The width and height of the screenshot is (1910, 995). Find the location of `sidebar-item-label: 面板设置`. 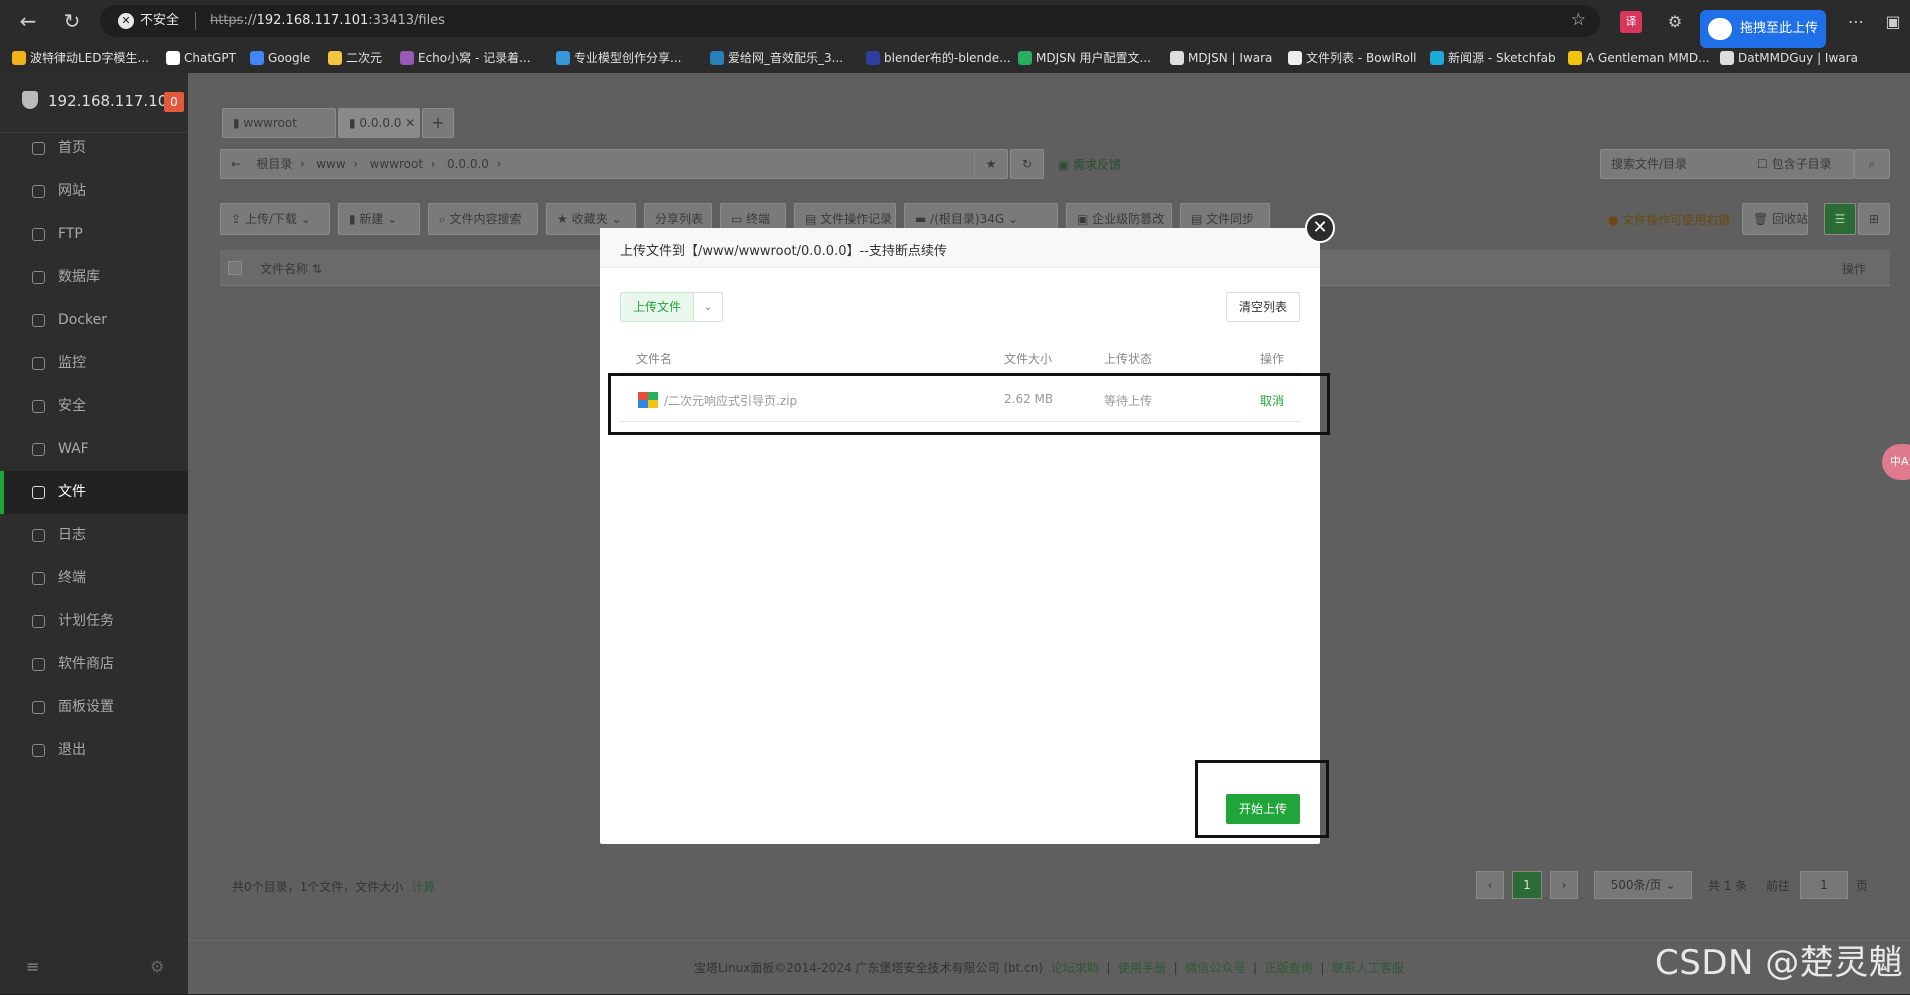

sidebar-item-label: 面板设置 is located at coordinates (86, 707).